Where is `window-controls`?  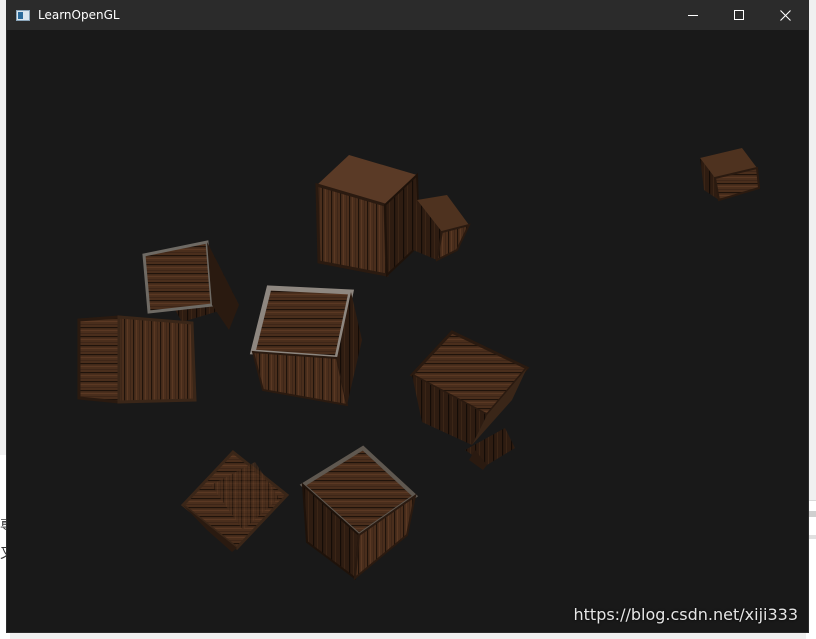
window-controls is located at coordinates (739, 15).